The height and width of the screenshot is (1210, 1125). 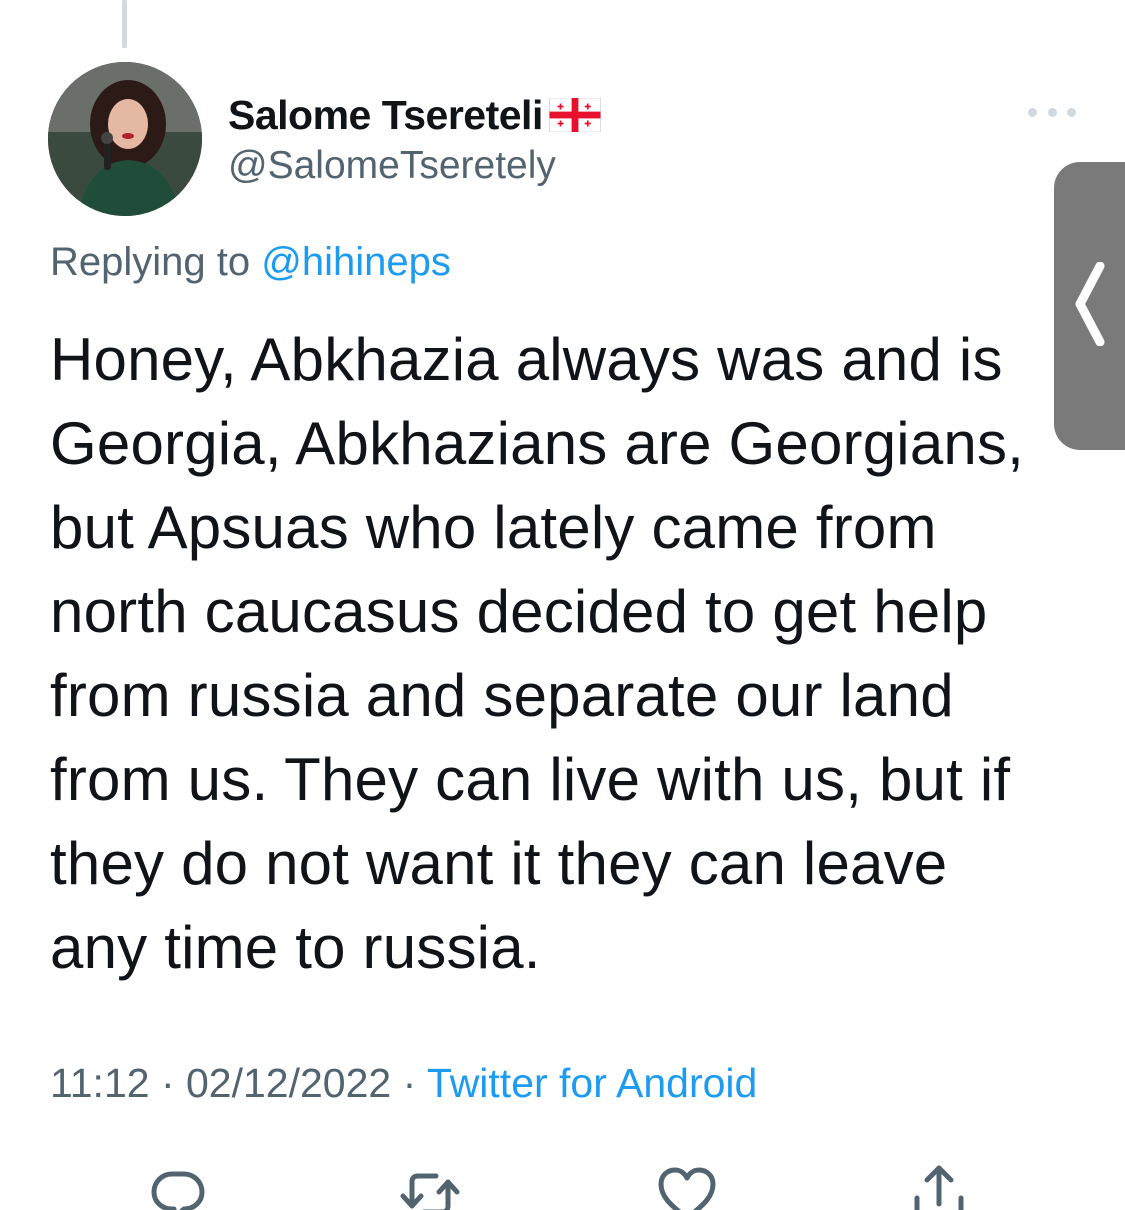 I want to click on display-name: Salome Tsereteli, so click(x=385, y=115).